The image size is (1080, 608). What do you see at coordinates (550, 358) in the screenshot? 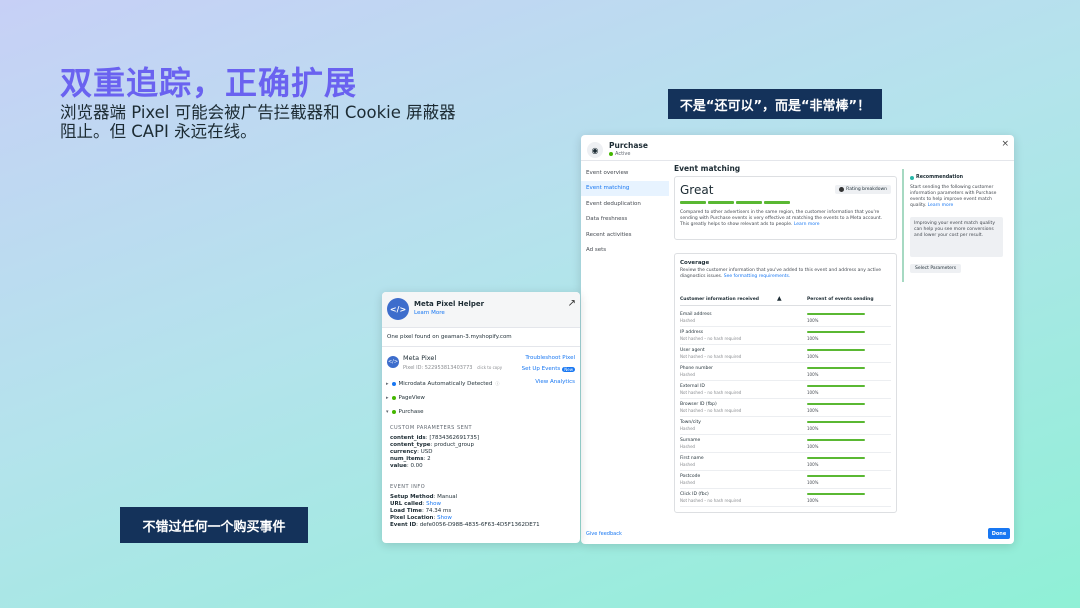
I see `troubleshoot-pixel-link: Troubleshoot Pixel` at bounding box center [550, 358].